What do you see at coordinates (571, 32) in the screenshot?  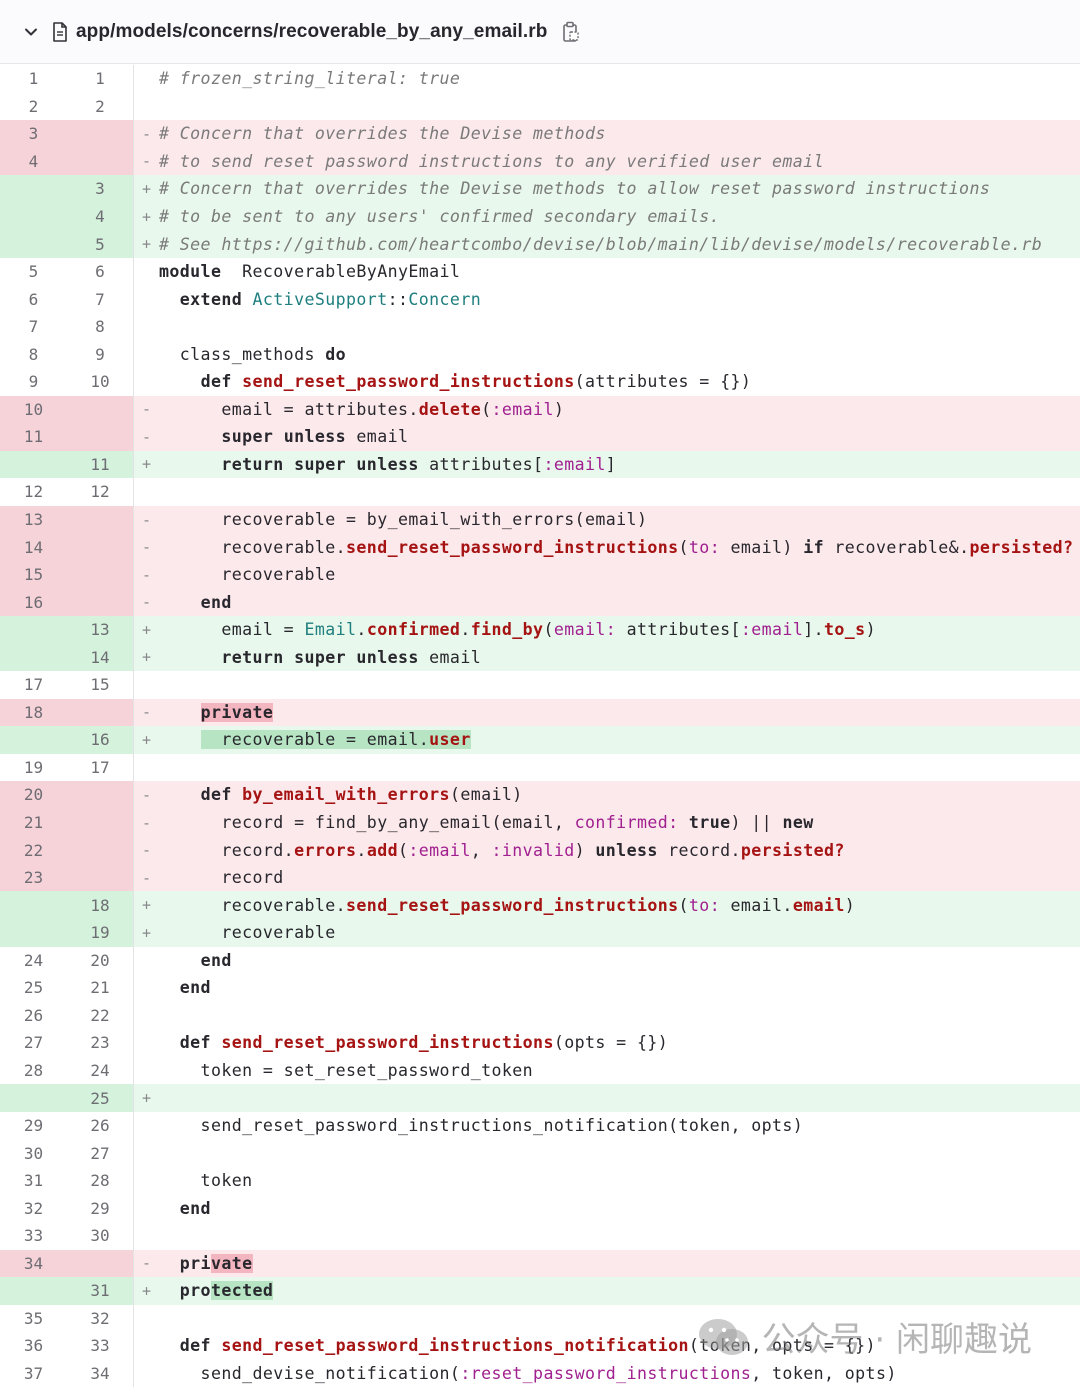 I see `copy-path-icon` at bounding box center [571, 32].